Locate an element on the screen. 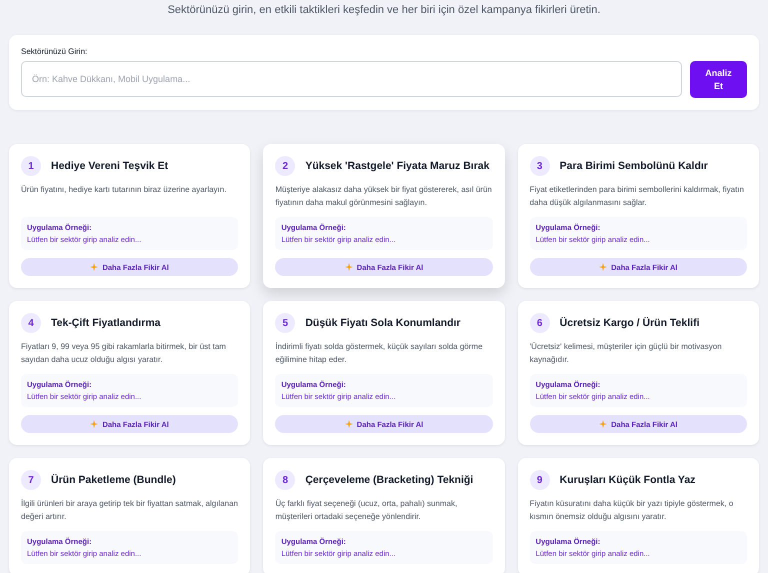  tactic-number: 9 is located at coordinates (540, 480).